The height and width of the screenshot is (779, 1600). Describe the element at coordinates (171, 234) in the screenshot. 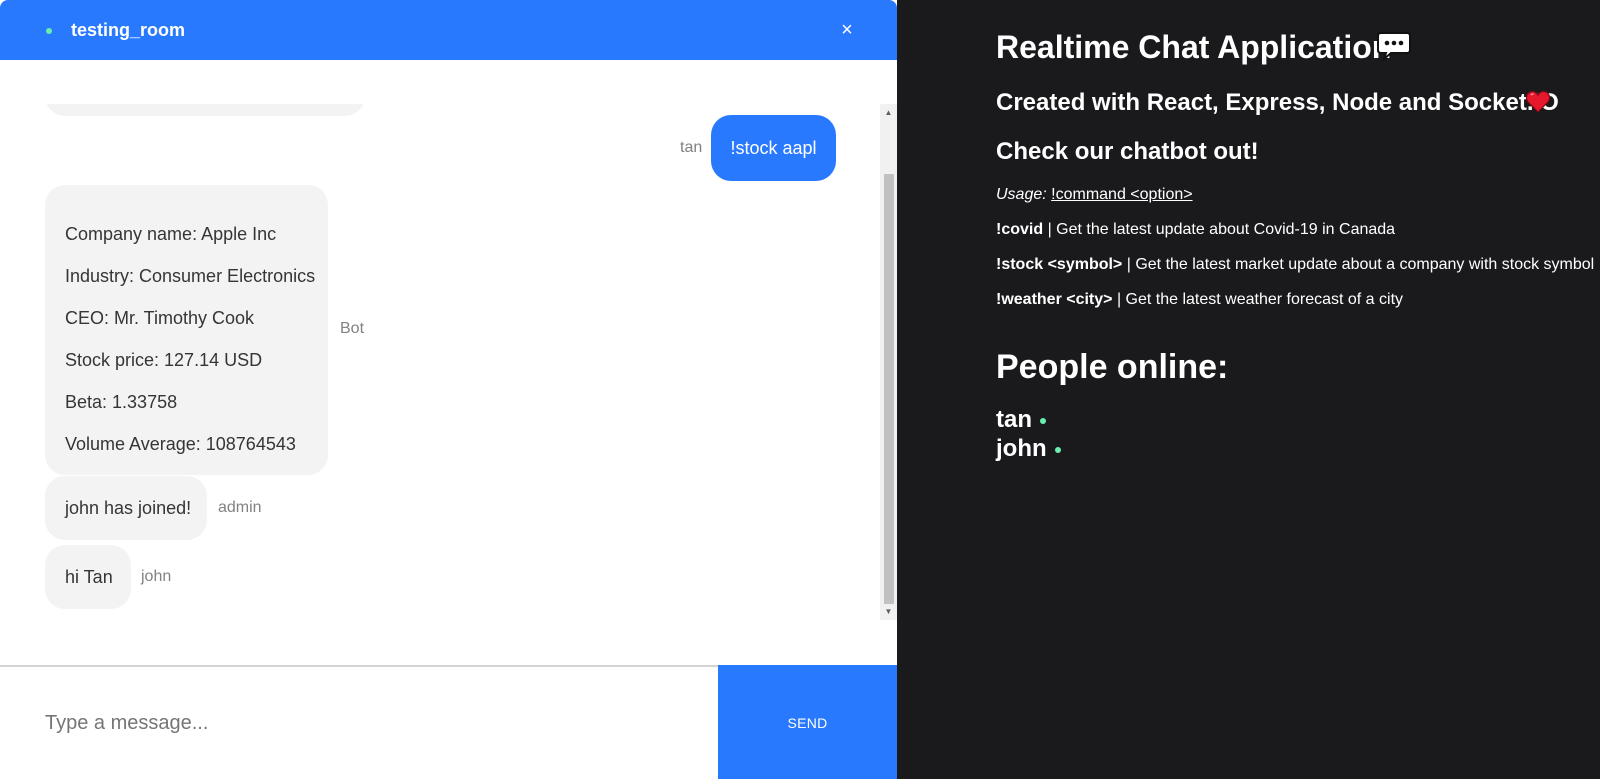

I see `bot-line-company: Company name: Apple Inc` at that location.